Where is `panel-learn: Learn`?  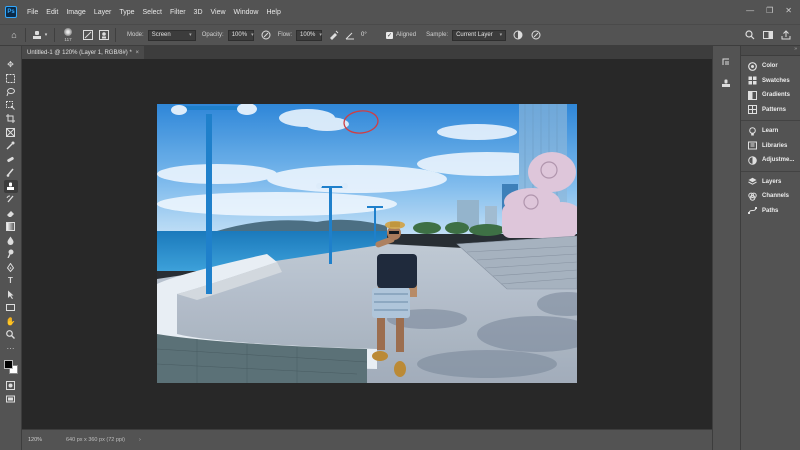
panel-learn: Learn is located at coordinates (770, 131).